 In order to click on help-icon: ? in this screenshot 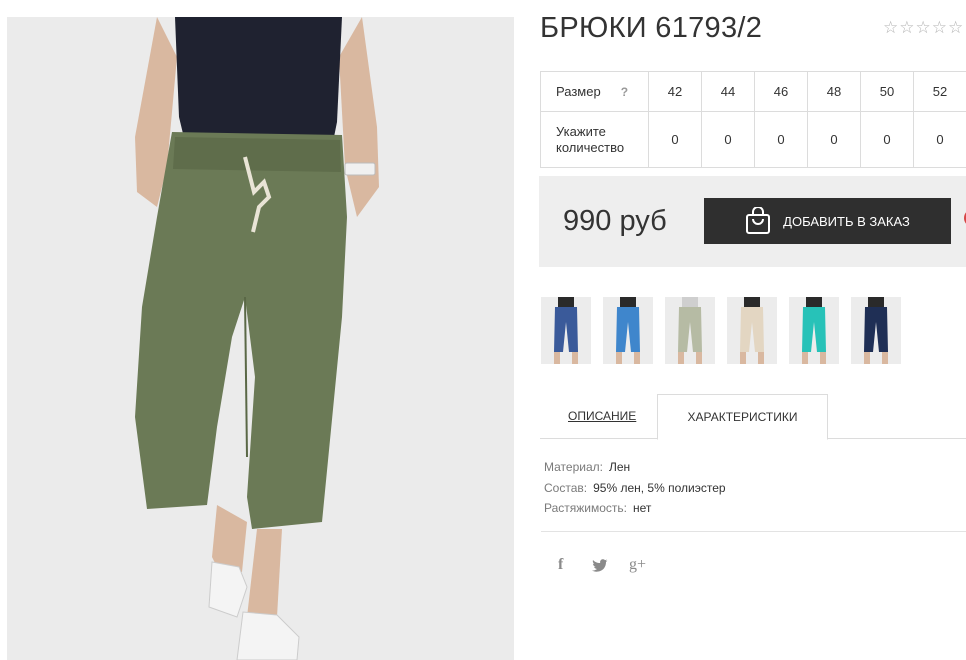, I will do `click(624, 92)`.